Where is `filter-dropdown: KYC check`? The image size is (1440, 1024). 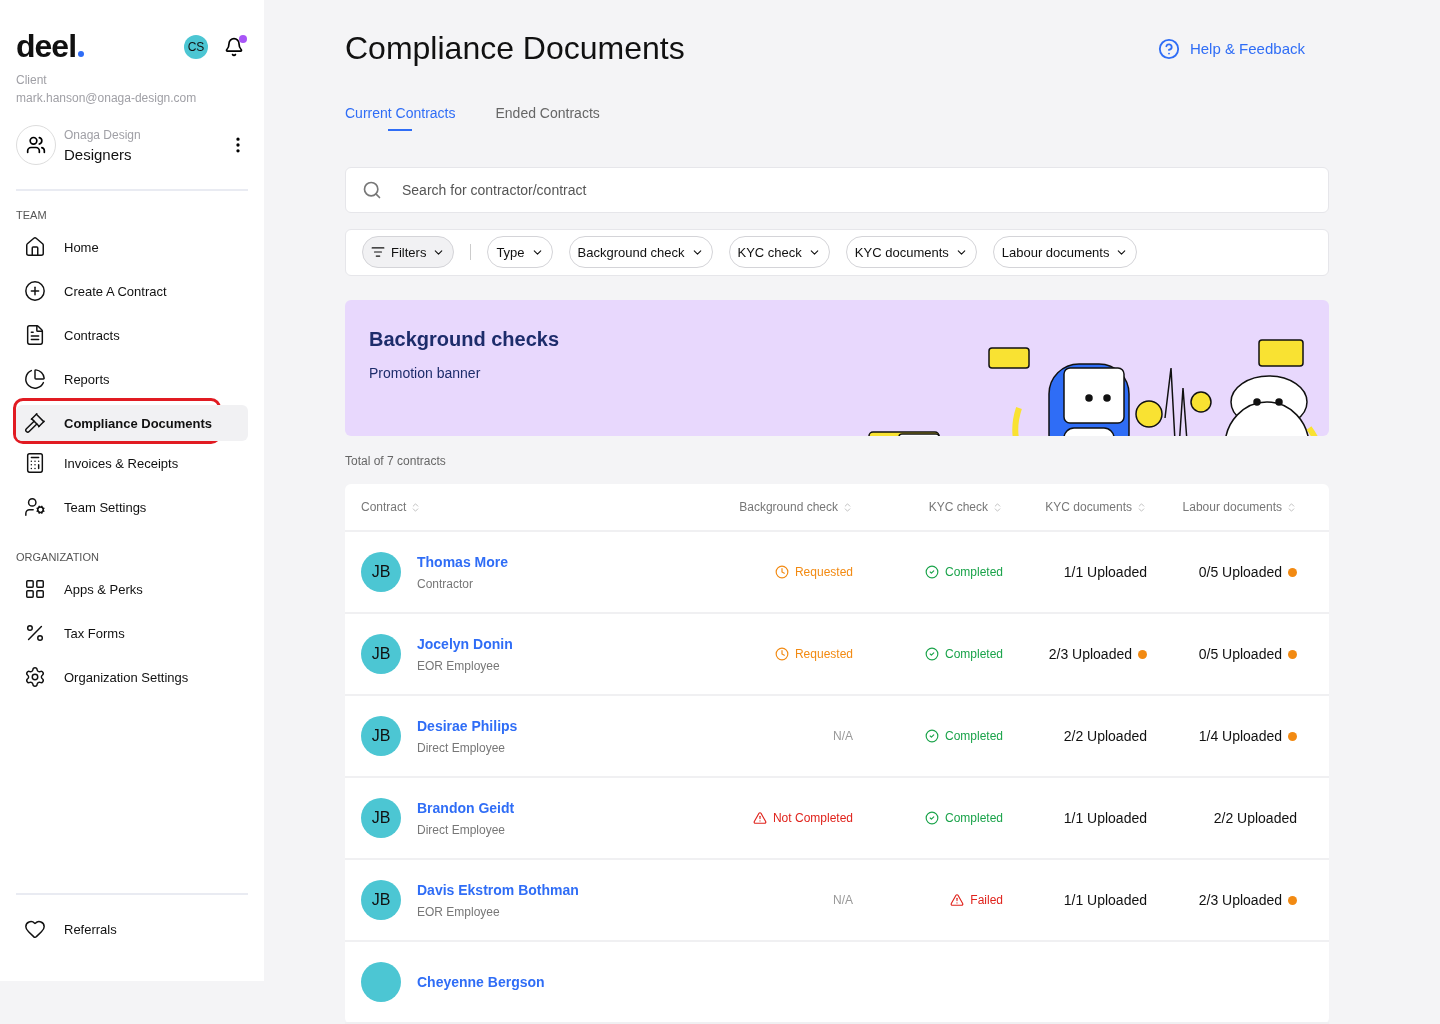 filter-dropdown: KYC check is located at coordinates (779, 252).